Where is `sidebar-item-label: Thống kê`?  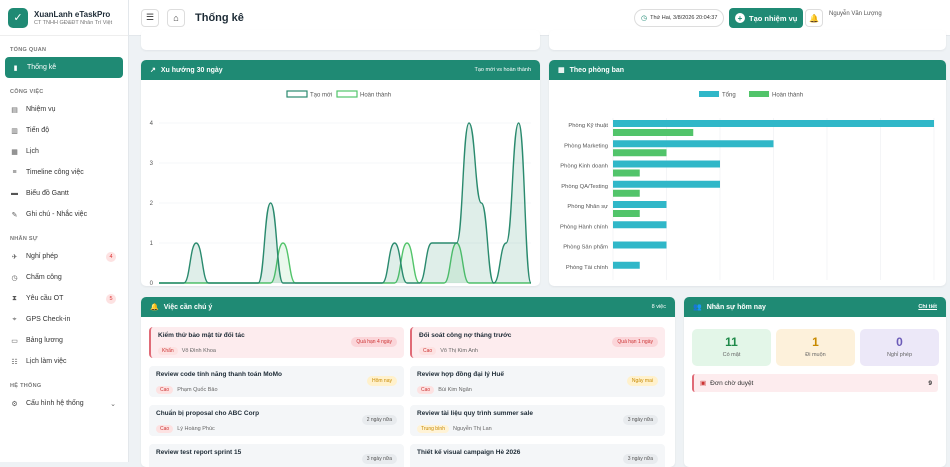 sidebar-item-label: Thống kê is located at coordinates (42, 67).